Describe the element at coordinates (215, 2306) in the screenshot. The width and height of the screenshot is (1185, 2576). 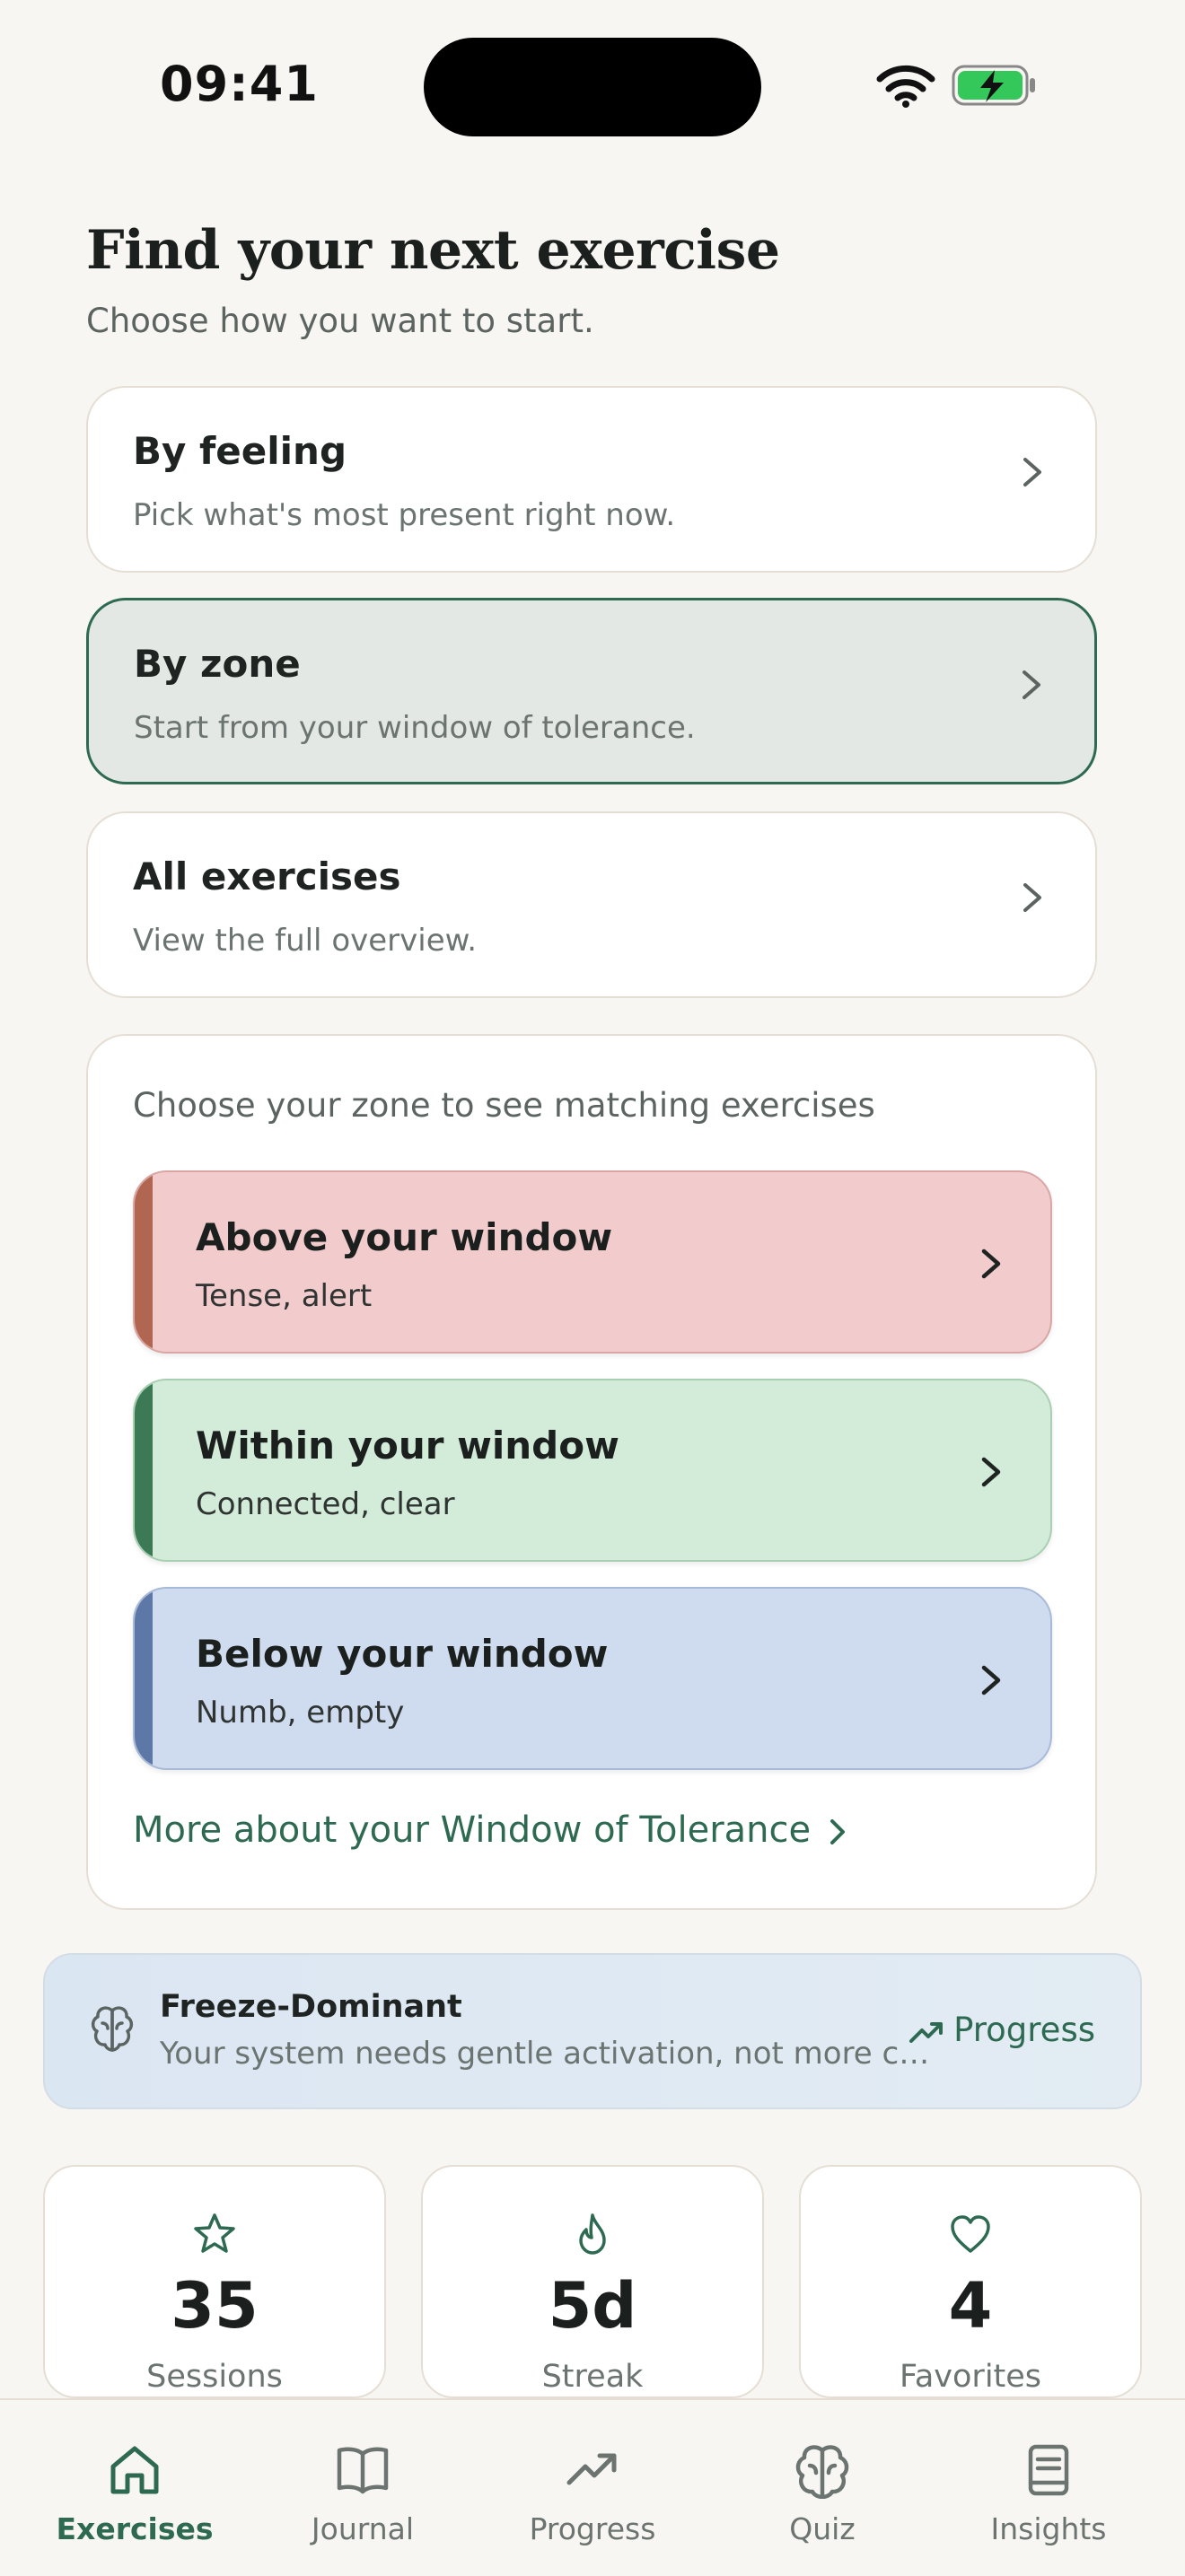
I see `stat-value: 35` at that location.